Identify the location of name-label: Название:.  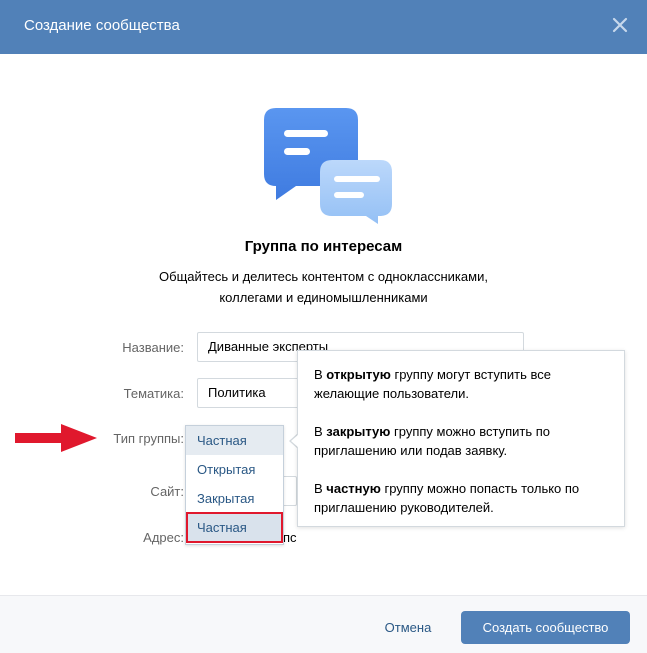
(153, 347).